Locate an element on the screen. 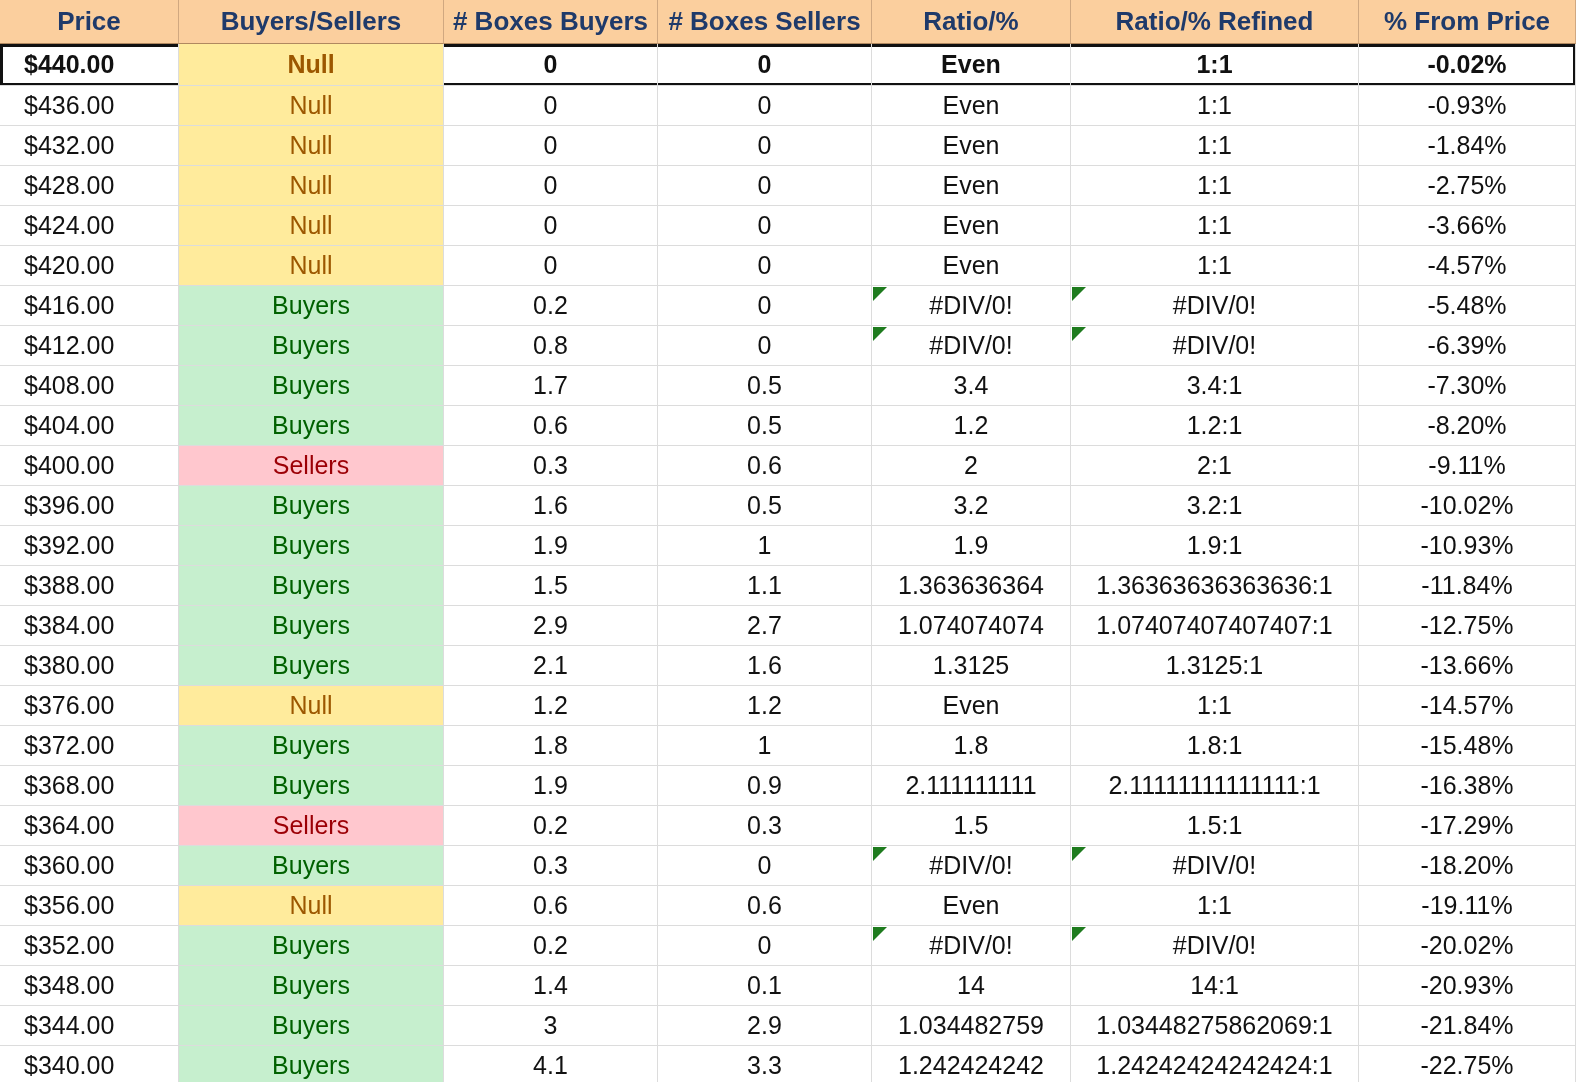 Image resolution: width=1576 pixels, height=1082 pixels. table-row: $380.00 Buyers 2.1 1.6 1.3125 1.3125:1 -13.66% is located at coordinates (788, 666).